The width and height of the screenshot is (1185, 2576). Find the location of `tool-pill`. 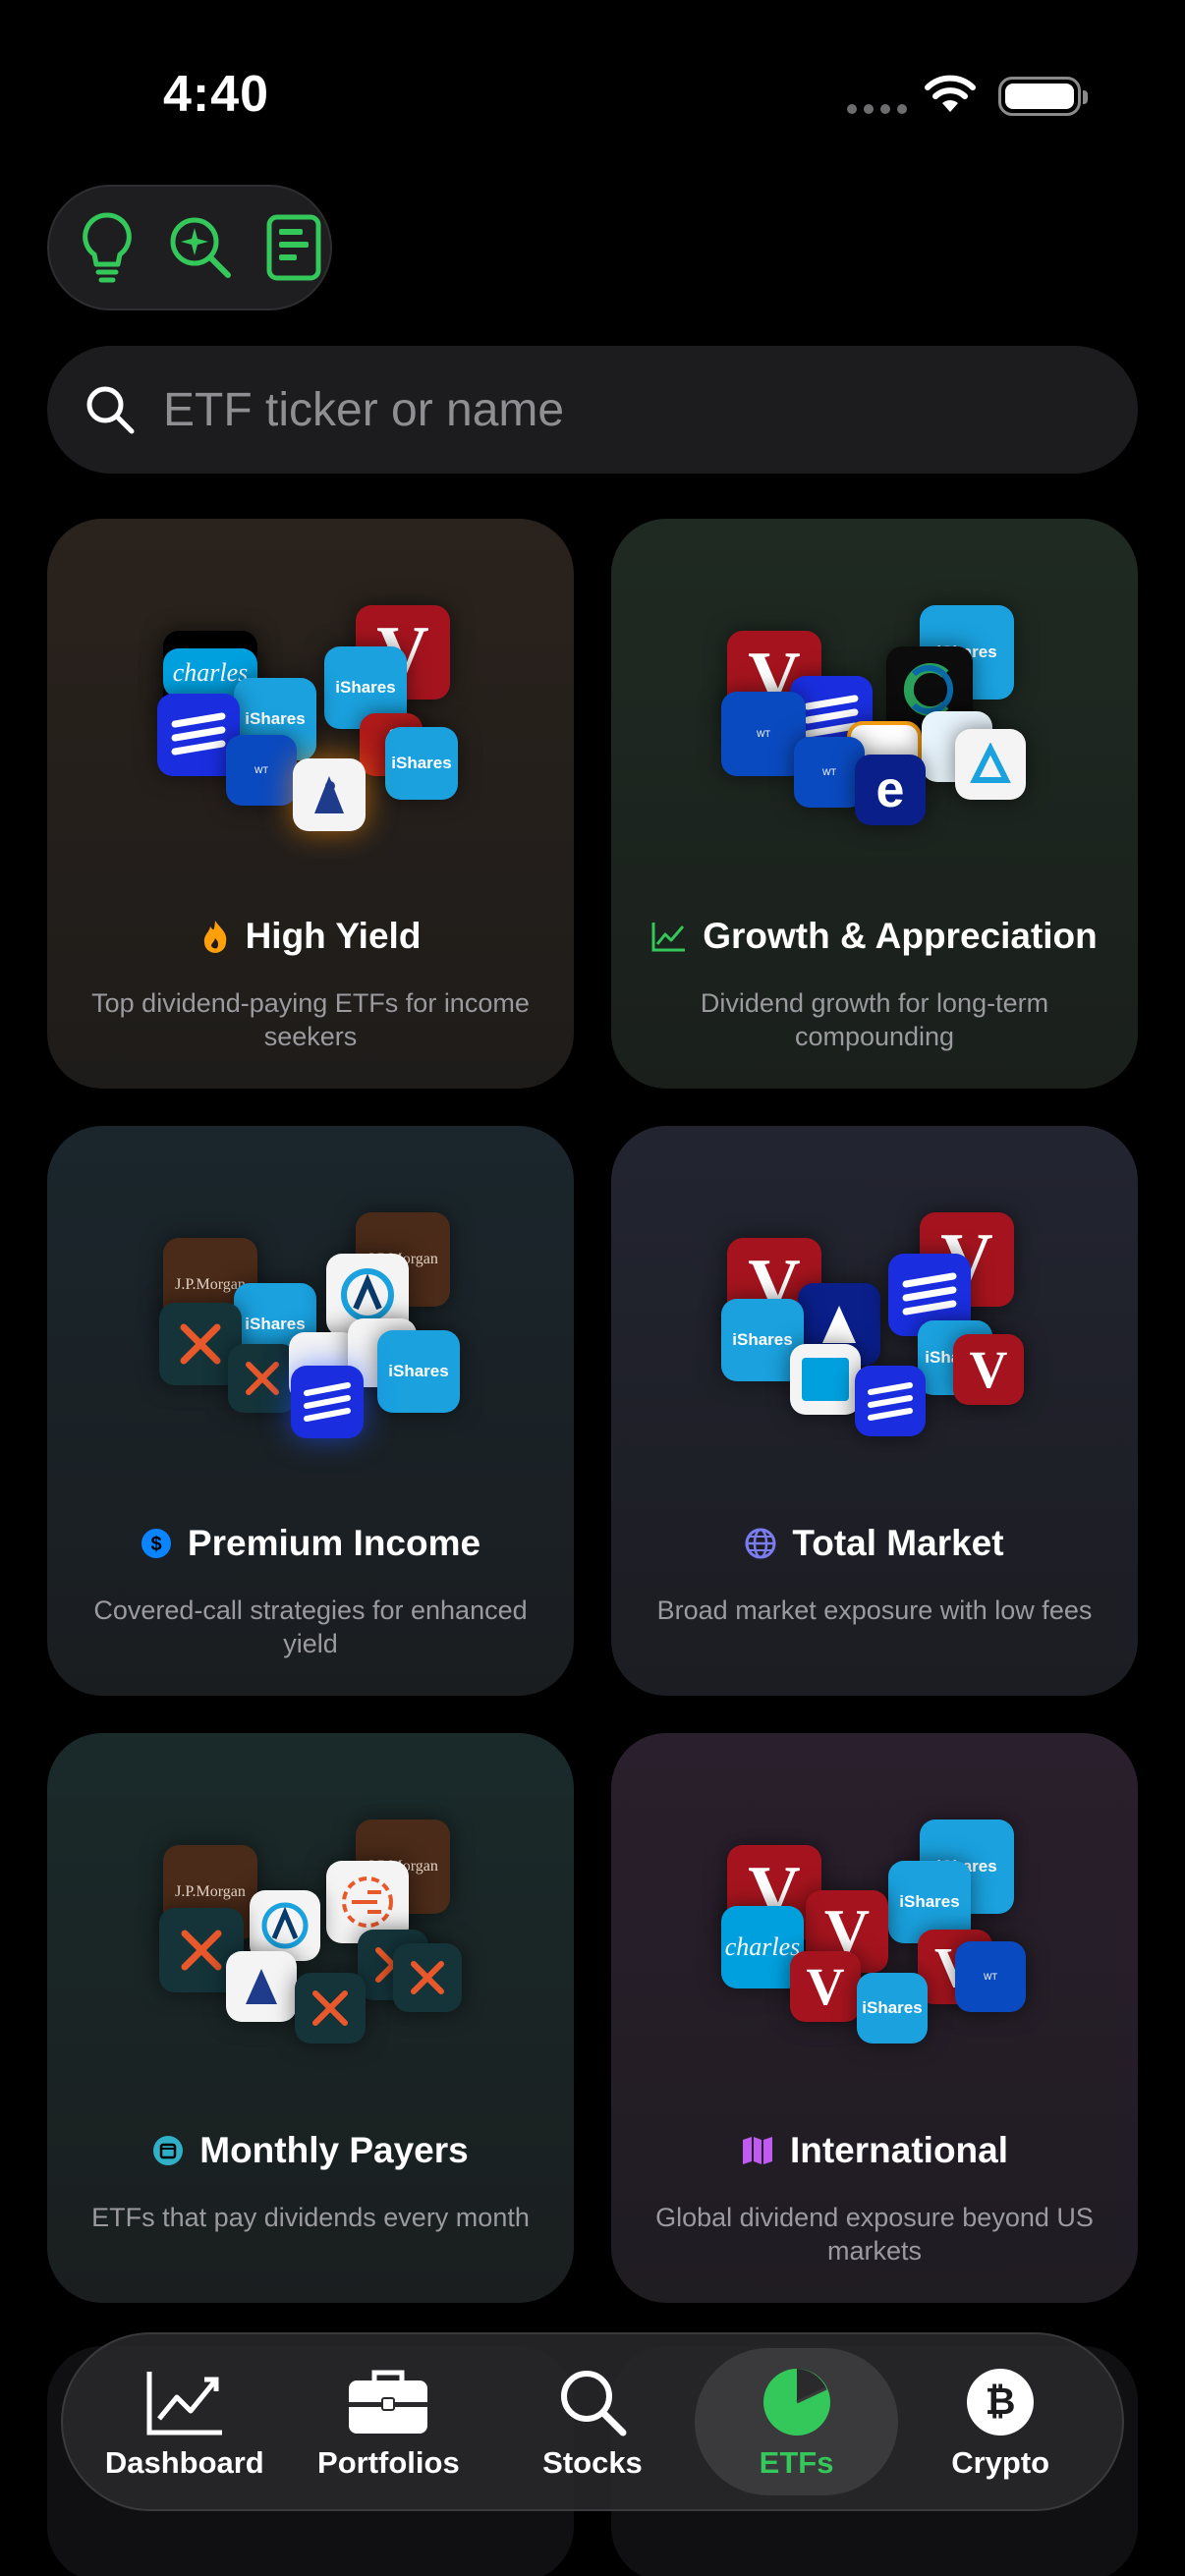

tool-pill is located at coordinates (190, 247).